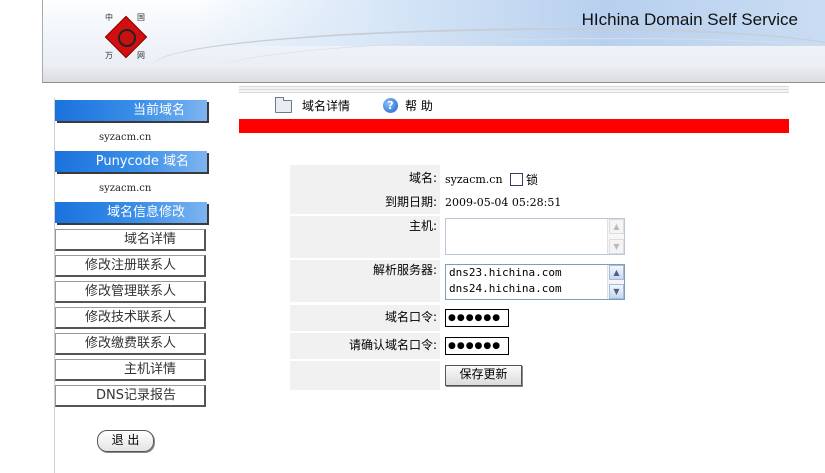 Image resolution: width=825 pixels, height=473 pixels. Describe the element at coordinates (477, 346) in the screenshot. I see `confirm-password-input: ●●●●●●` at that location.